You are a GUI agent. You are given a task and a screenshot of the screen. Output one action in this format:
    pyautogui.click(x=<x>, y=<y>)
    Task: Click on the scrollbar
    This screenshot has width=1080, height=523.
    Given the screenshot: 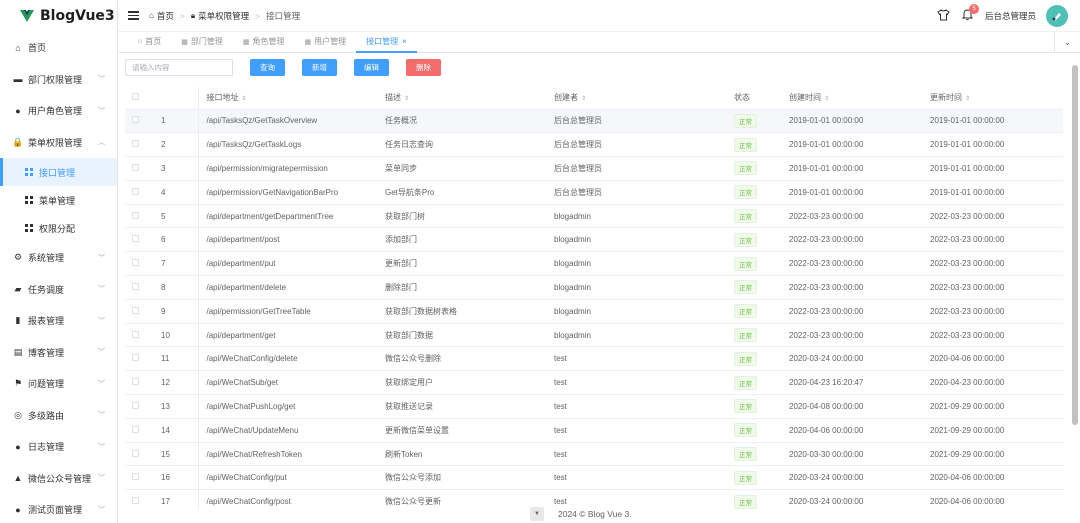 What is the action you would take?
    pyautogui.click(x=1075, y=289)
    